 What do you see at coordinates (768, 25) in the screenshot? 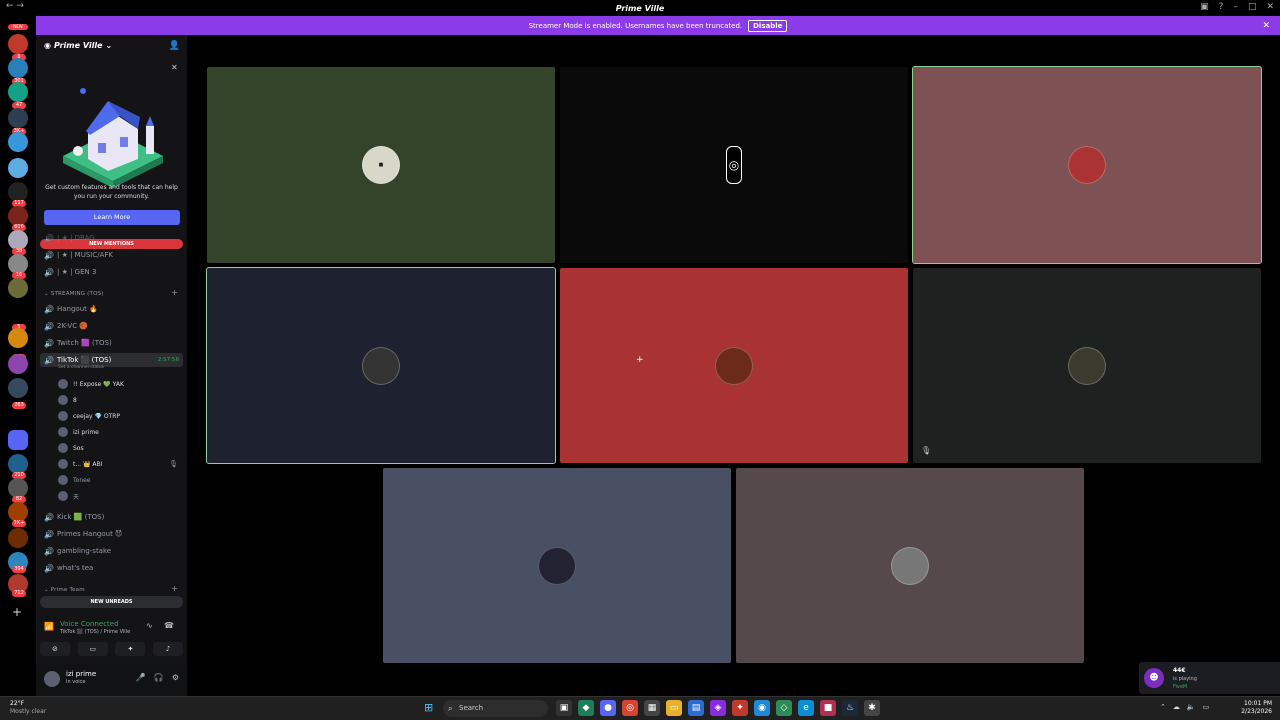
I see `disable-button: Disable` at bounding box center [768, 25].